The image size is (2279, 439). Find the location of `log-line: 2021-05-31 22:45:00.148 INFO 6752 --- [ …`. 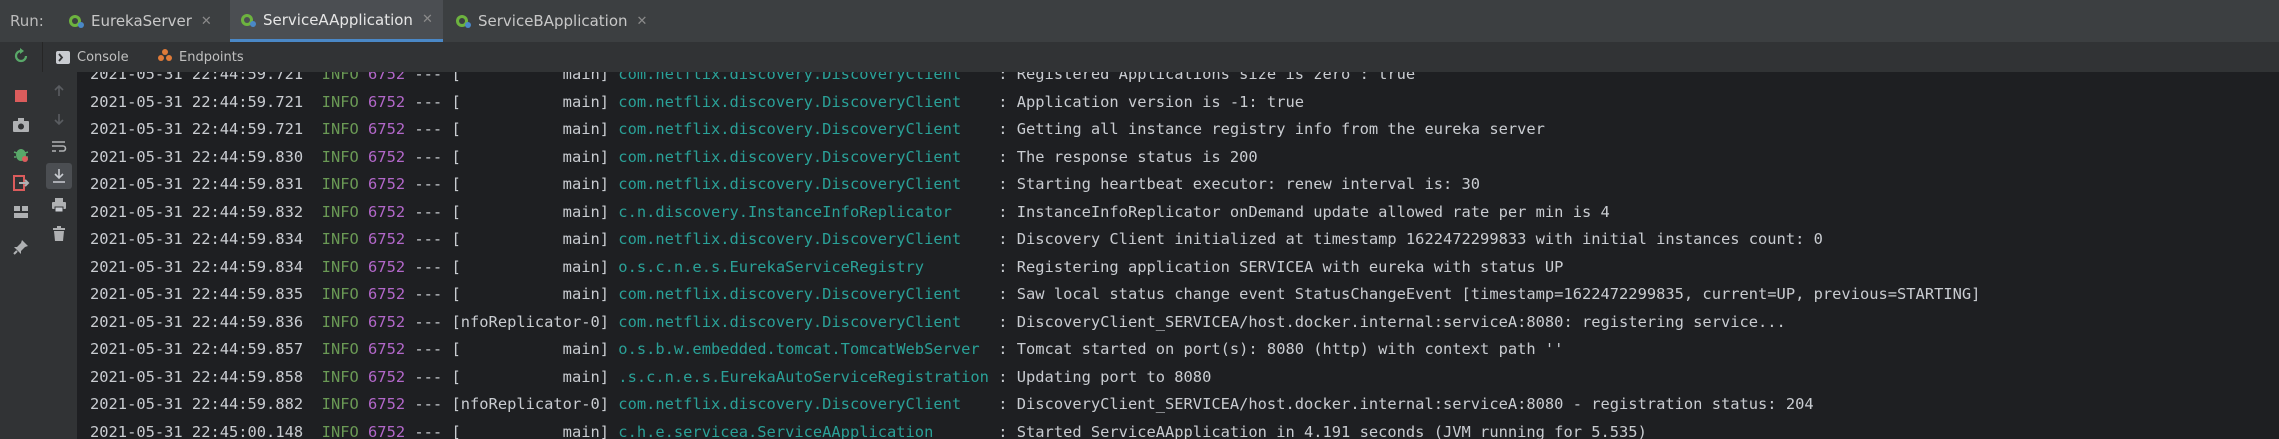

log-line: 2021-05-31 22:45:00.148 INFO 6752 --- [ … is located at coordinates (868, 429).